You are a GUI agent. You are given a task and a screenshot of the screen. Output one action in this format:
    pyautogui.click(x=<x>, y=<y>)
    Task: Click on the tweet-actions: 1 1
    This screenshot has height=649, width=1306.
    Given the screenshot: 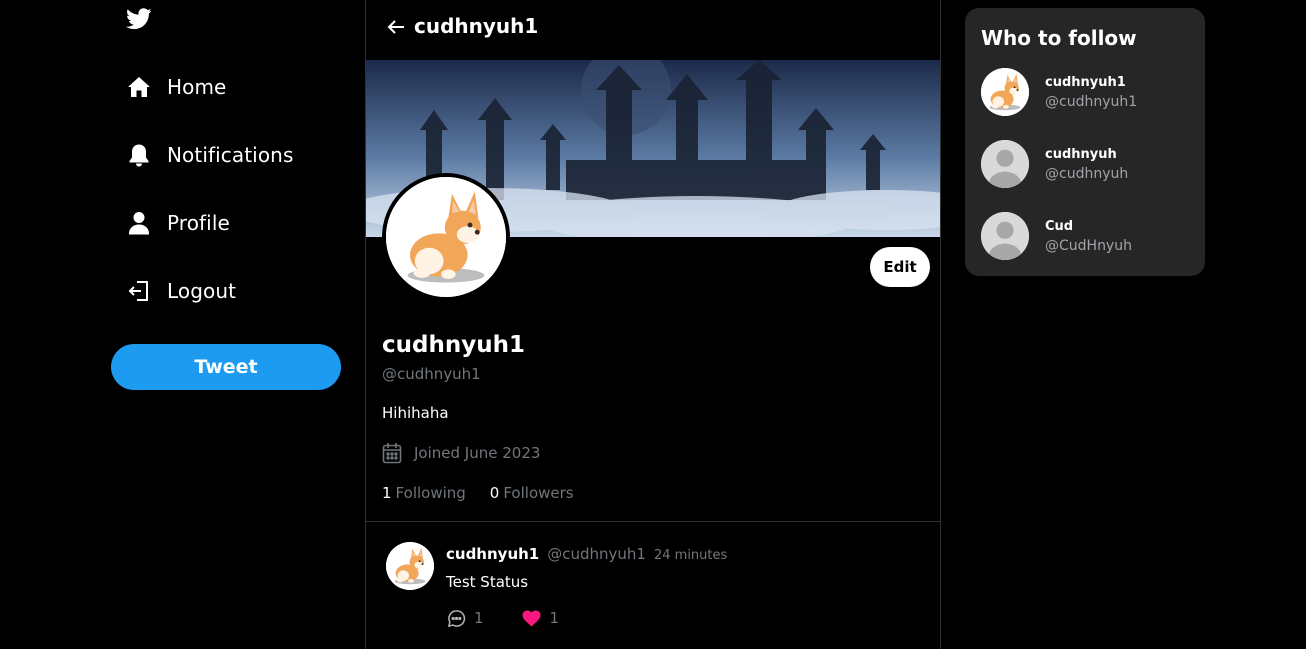 What is the action you would take?
    pyautogui.click(x=521, y=618)
    